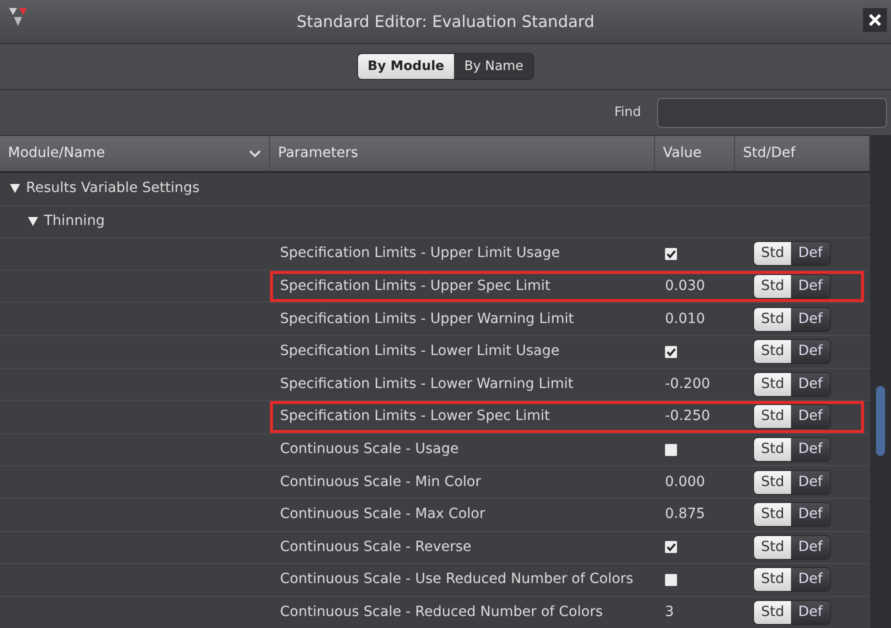  I want to click on window-title: Standard Editor: Evaluation Standard, so click(445, 21).